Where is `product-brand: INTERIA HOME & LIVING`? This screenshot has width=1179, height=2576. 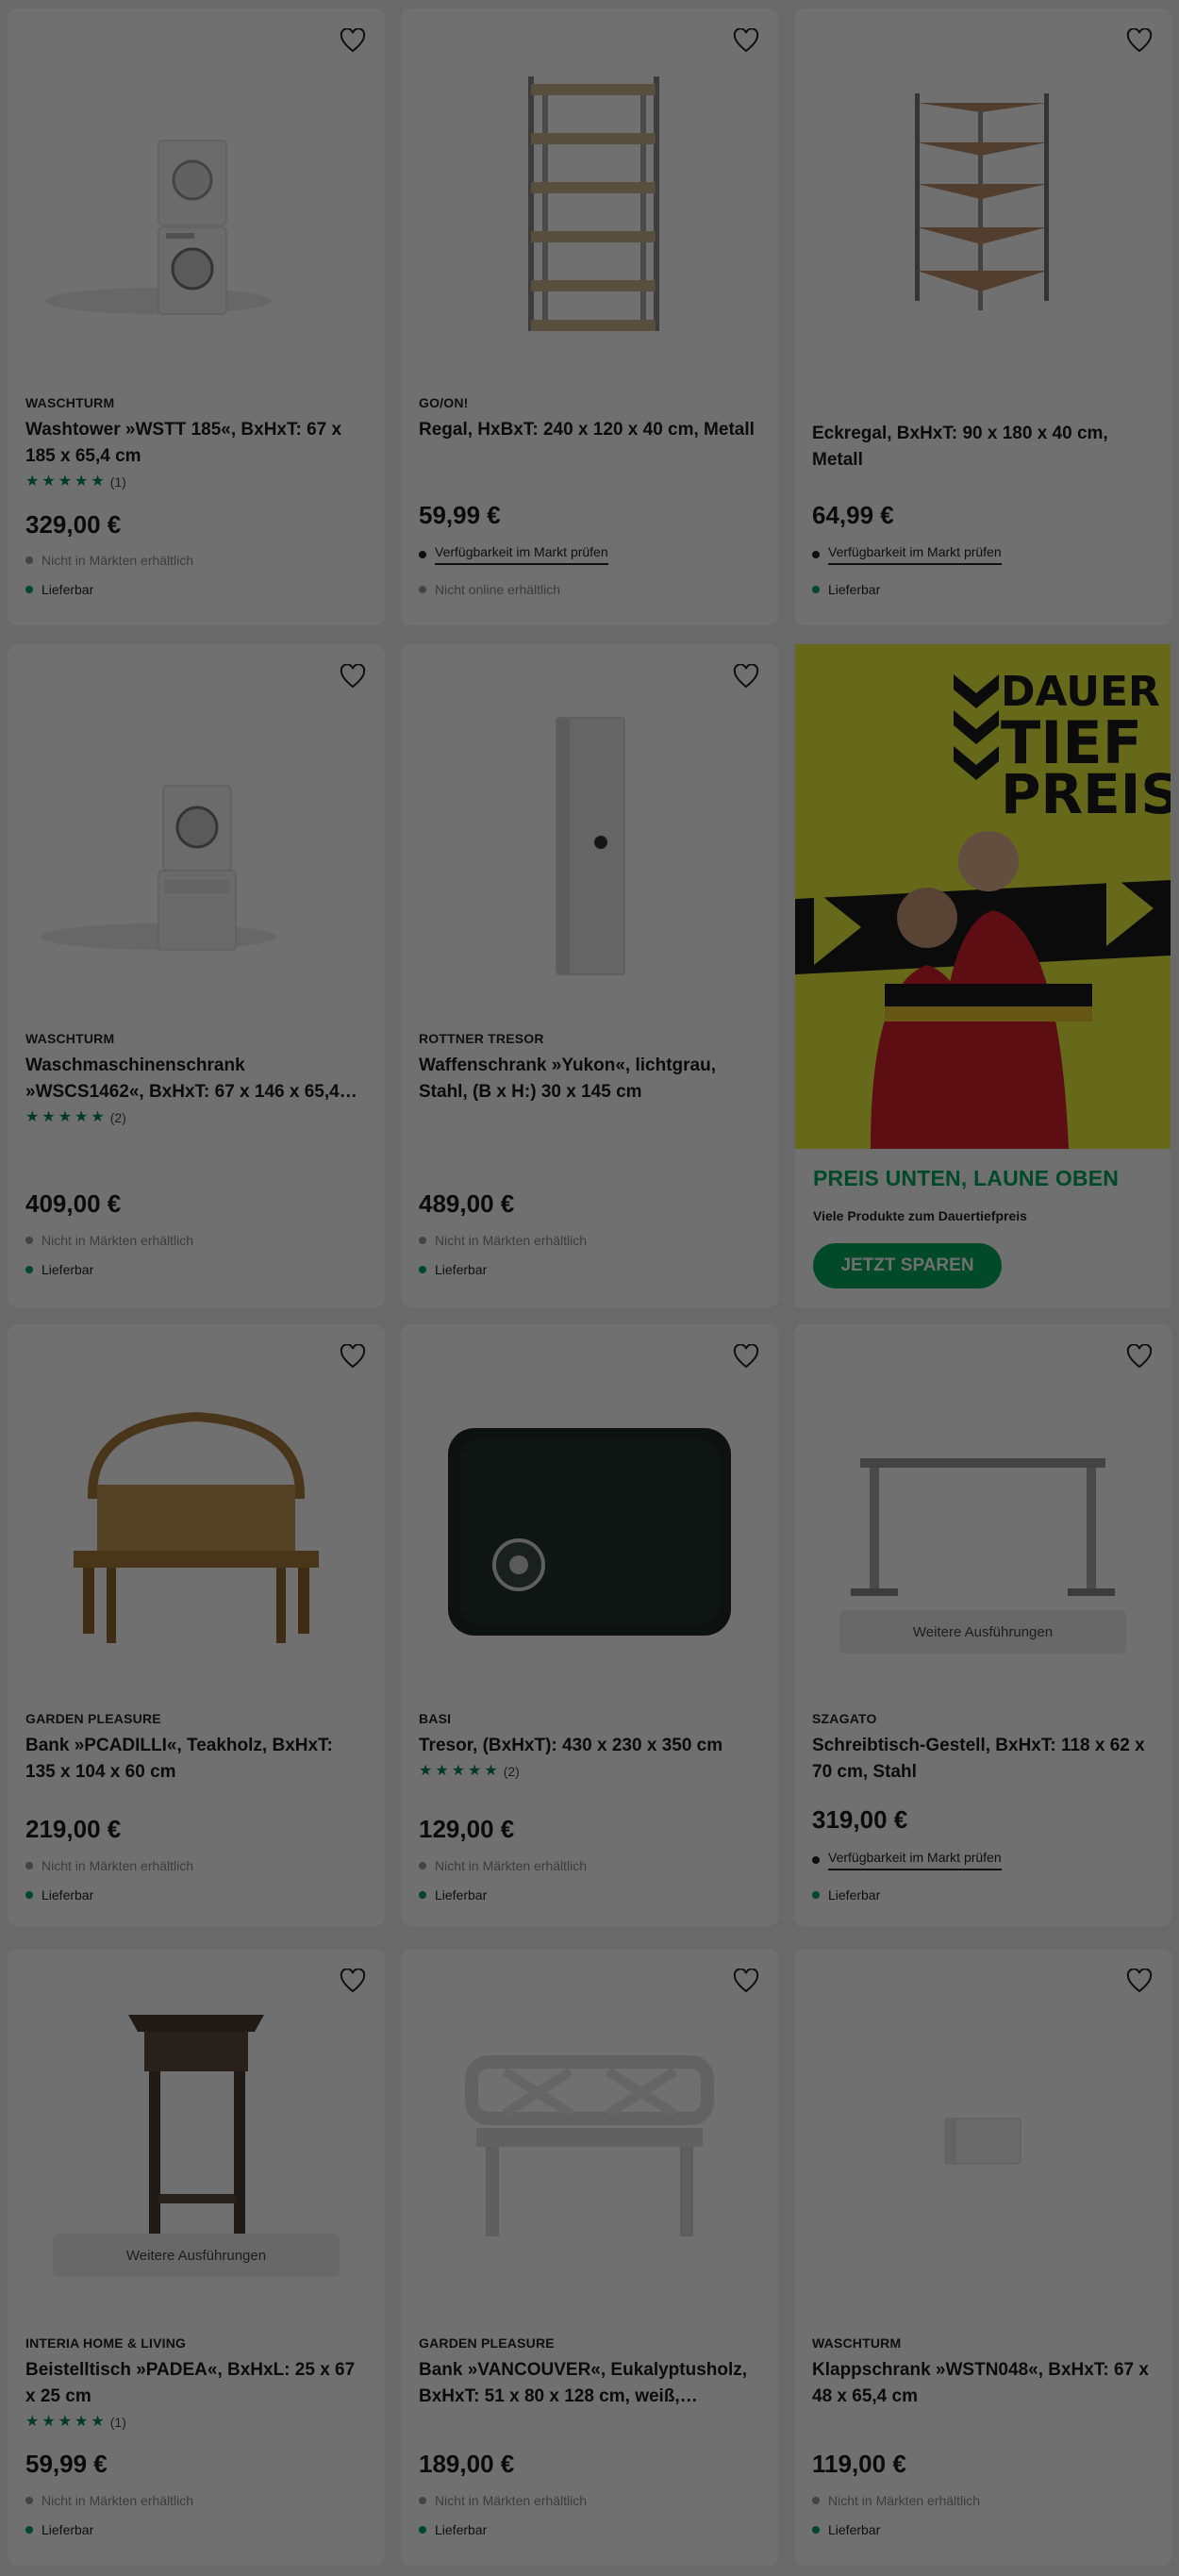 product-brand: INTERIA HOME & LIVING is located at coordinates (106, 2343).